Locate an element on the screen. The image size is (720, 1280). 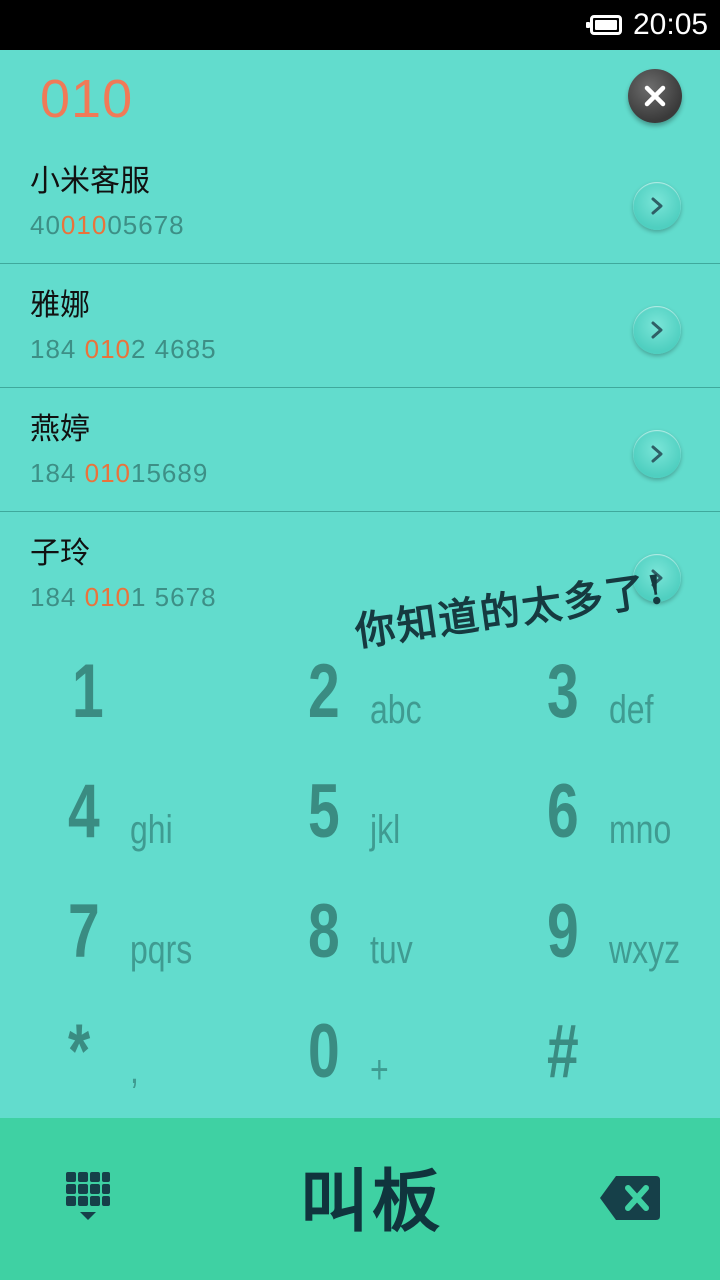
contact-row: 雅娜 184 0102 4685 is located at coordinates (360, 326).